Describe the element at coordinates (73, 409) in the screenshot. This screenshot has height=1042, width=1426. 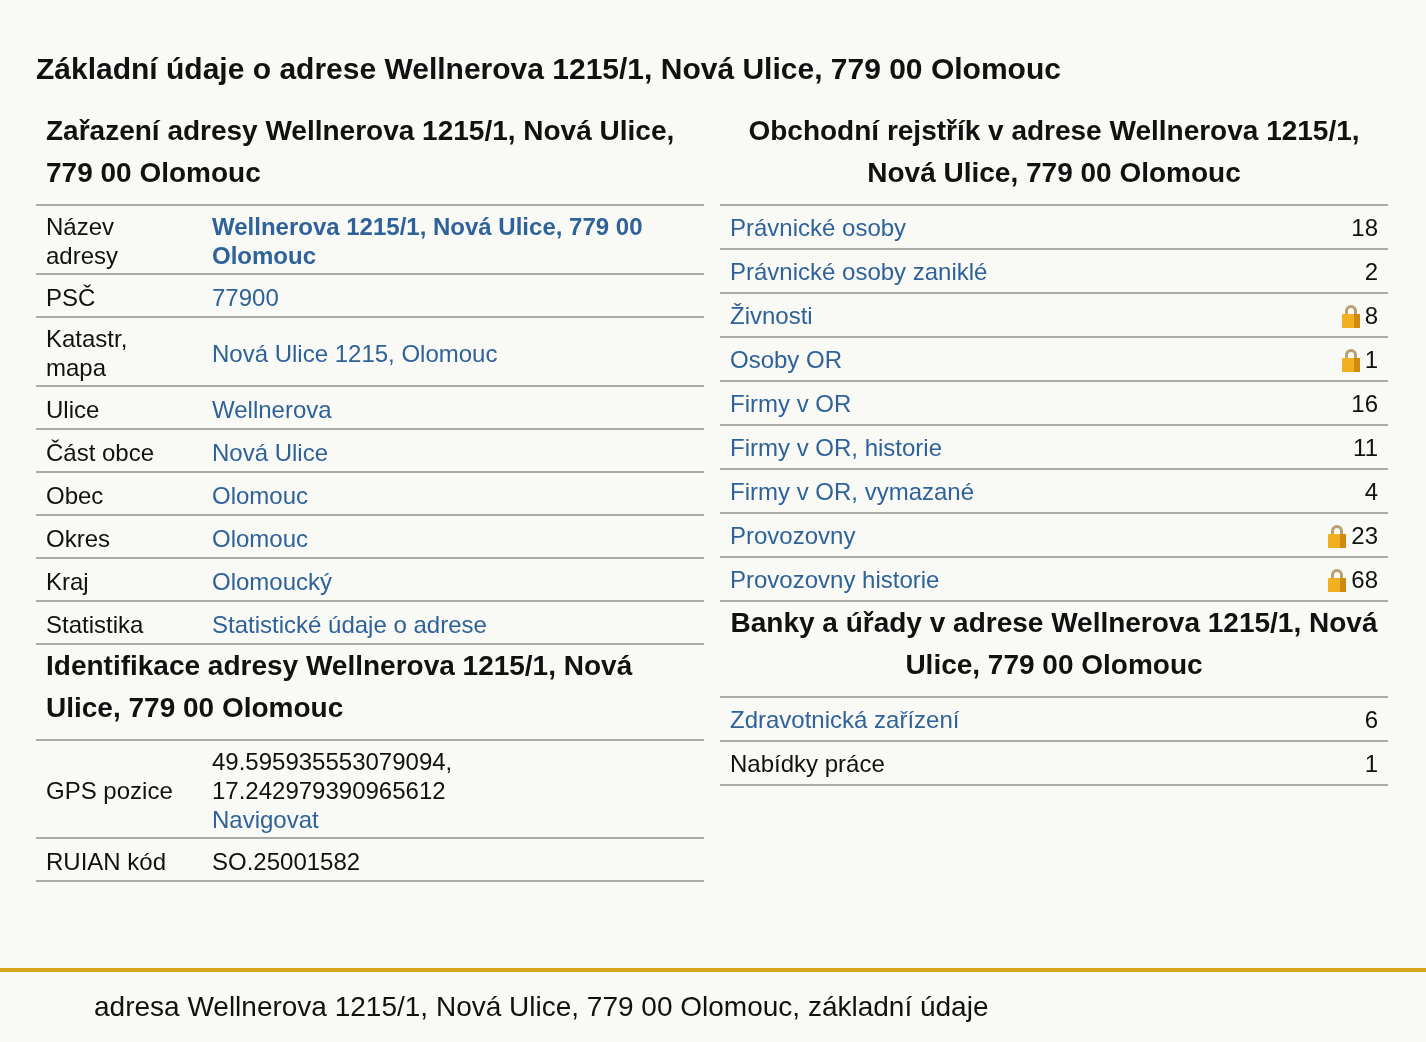
I see `row-label: Ulice` at that location.